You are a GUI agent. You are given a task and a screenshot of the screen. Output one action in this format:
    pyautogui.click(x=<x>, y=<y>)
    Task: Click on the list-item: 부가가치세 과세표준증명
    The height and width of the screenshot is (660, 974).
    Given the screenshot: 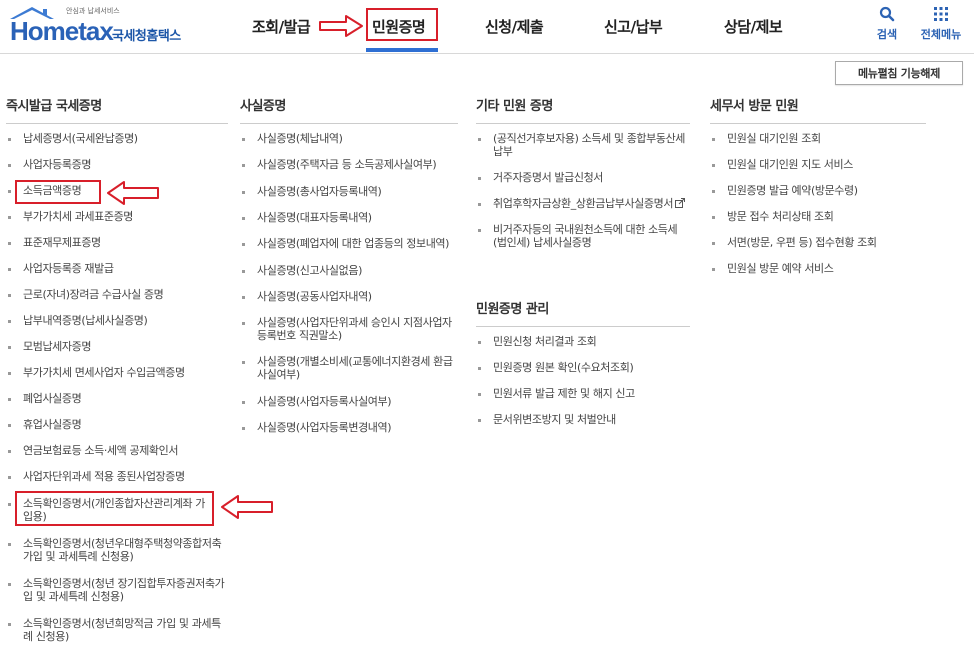 What is the action you would take?
    pyautogui.click(x=117, y=216)
    